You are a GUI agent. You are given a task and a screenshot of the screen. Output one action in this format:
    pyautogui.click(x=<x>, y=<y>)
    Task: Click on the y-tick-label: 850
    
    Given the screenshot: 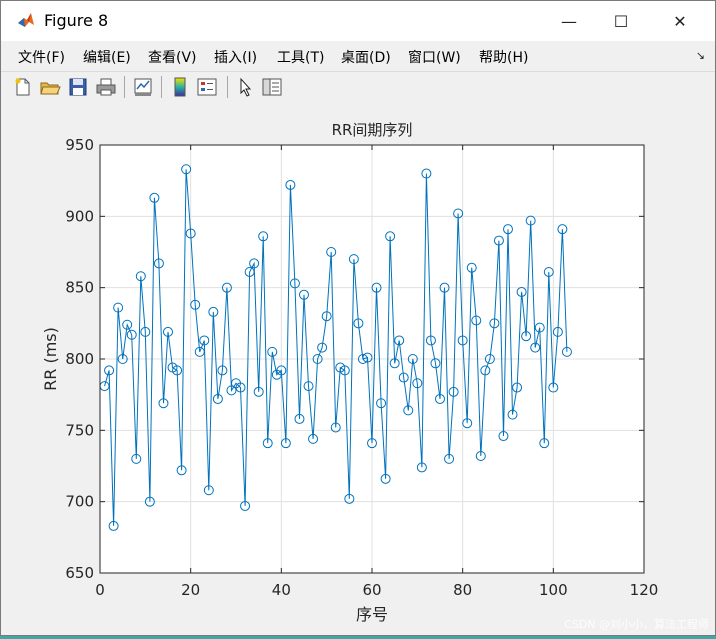 What is the action you would take?
    pyautogui.click(x=79, y=288)
    